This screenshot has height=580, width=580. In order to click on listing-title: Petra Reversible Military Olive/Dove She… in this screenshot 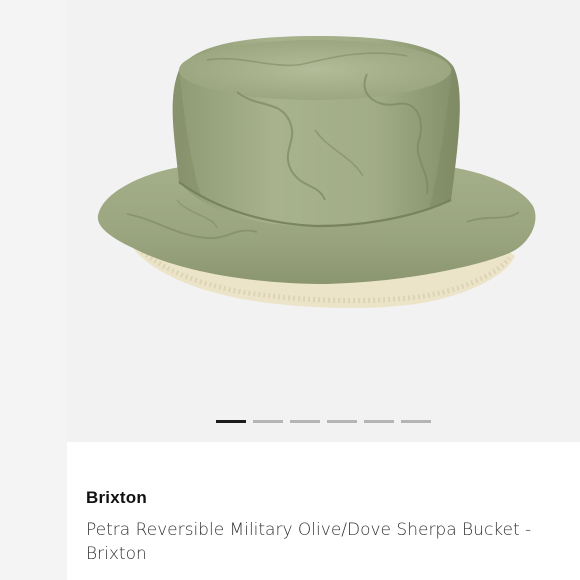, I will do `click(326, 542)`.